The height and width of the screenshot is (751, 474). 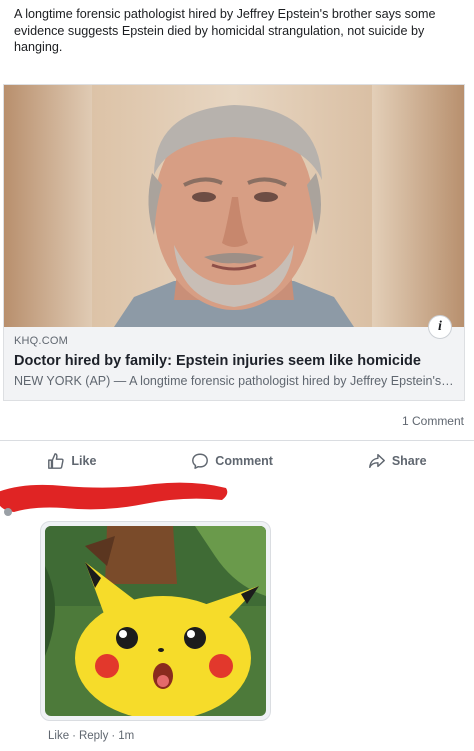 What do you see at coordinates (409, 461) in the screenshot?
I see `share-label: Share` at bounding box center [409, 461].